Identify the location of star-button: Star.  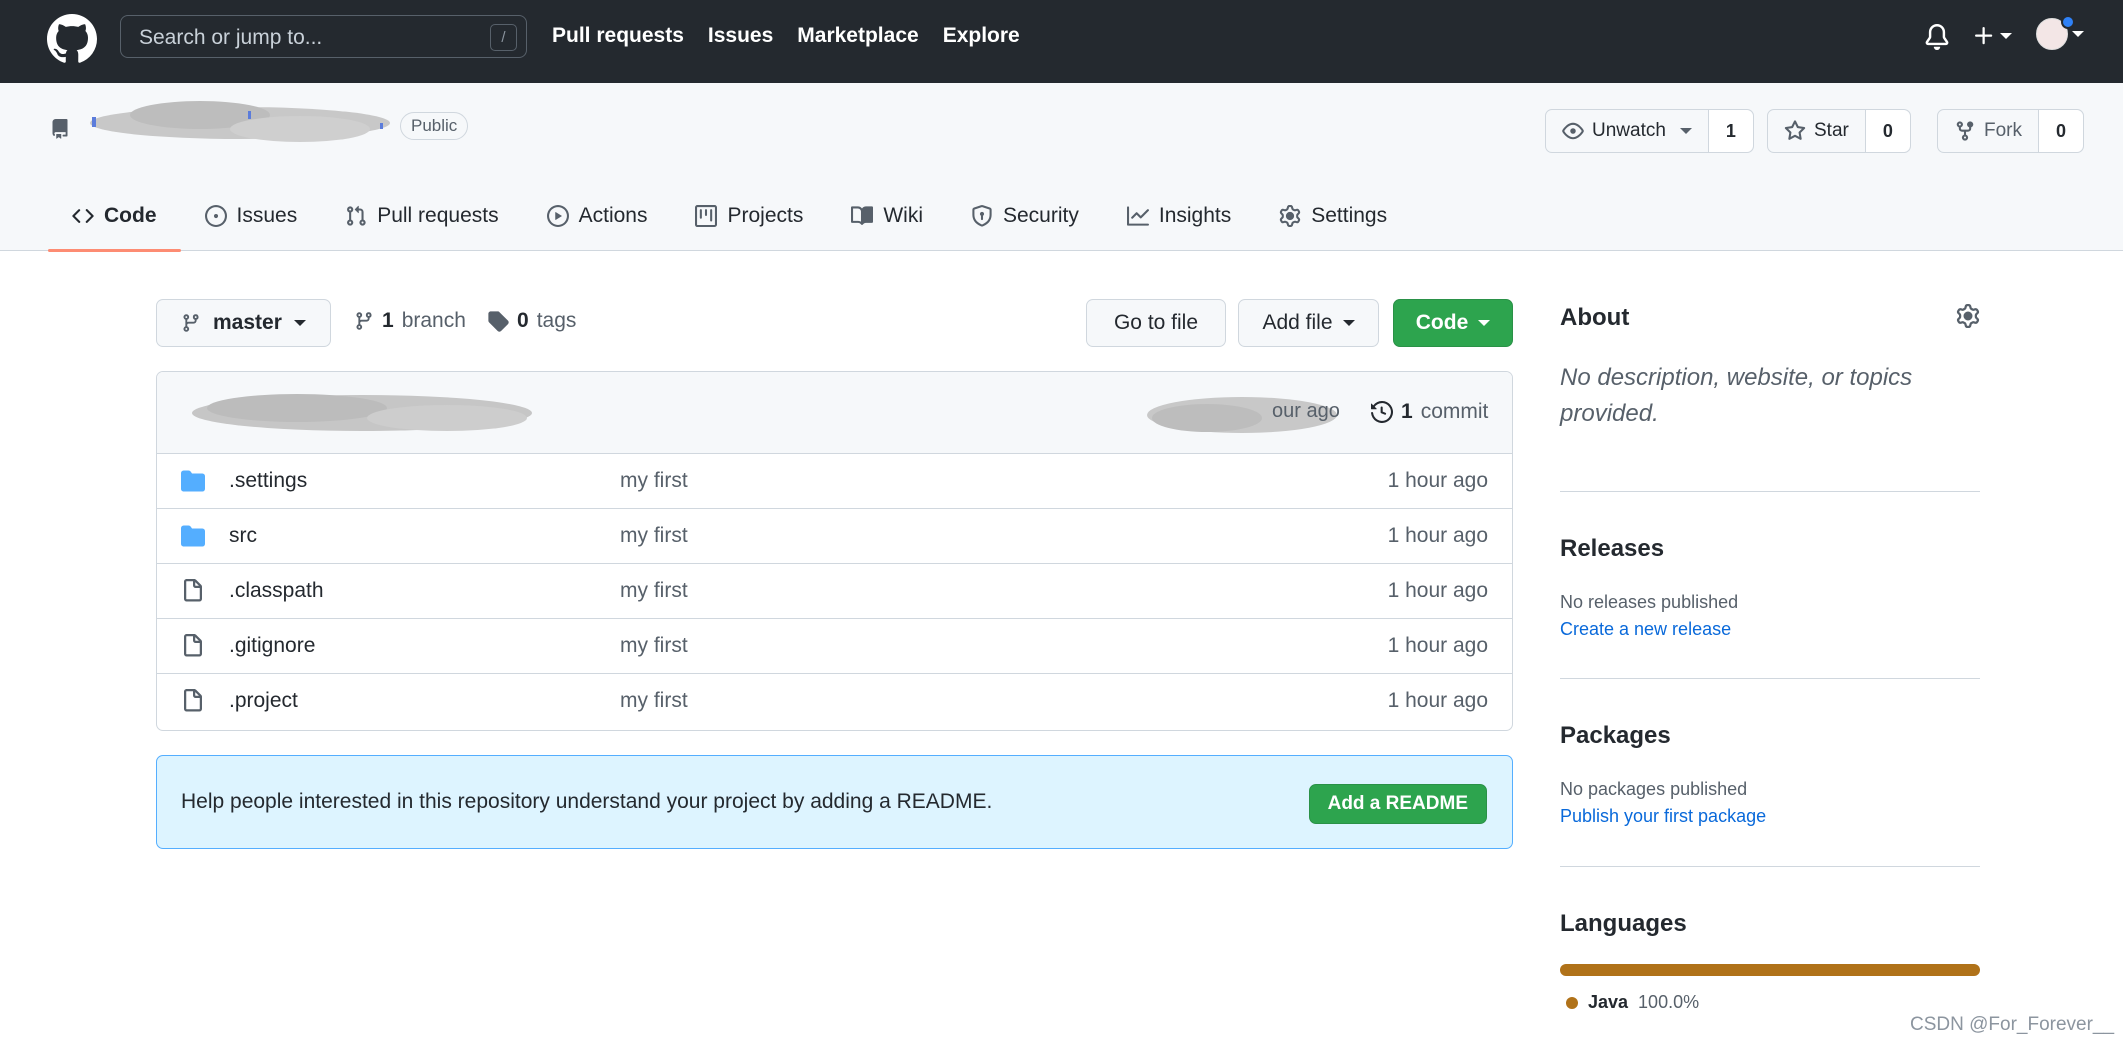
(1817, 131).